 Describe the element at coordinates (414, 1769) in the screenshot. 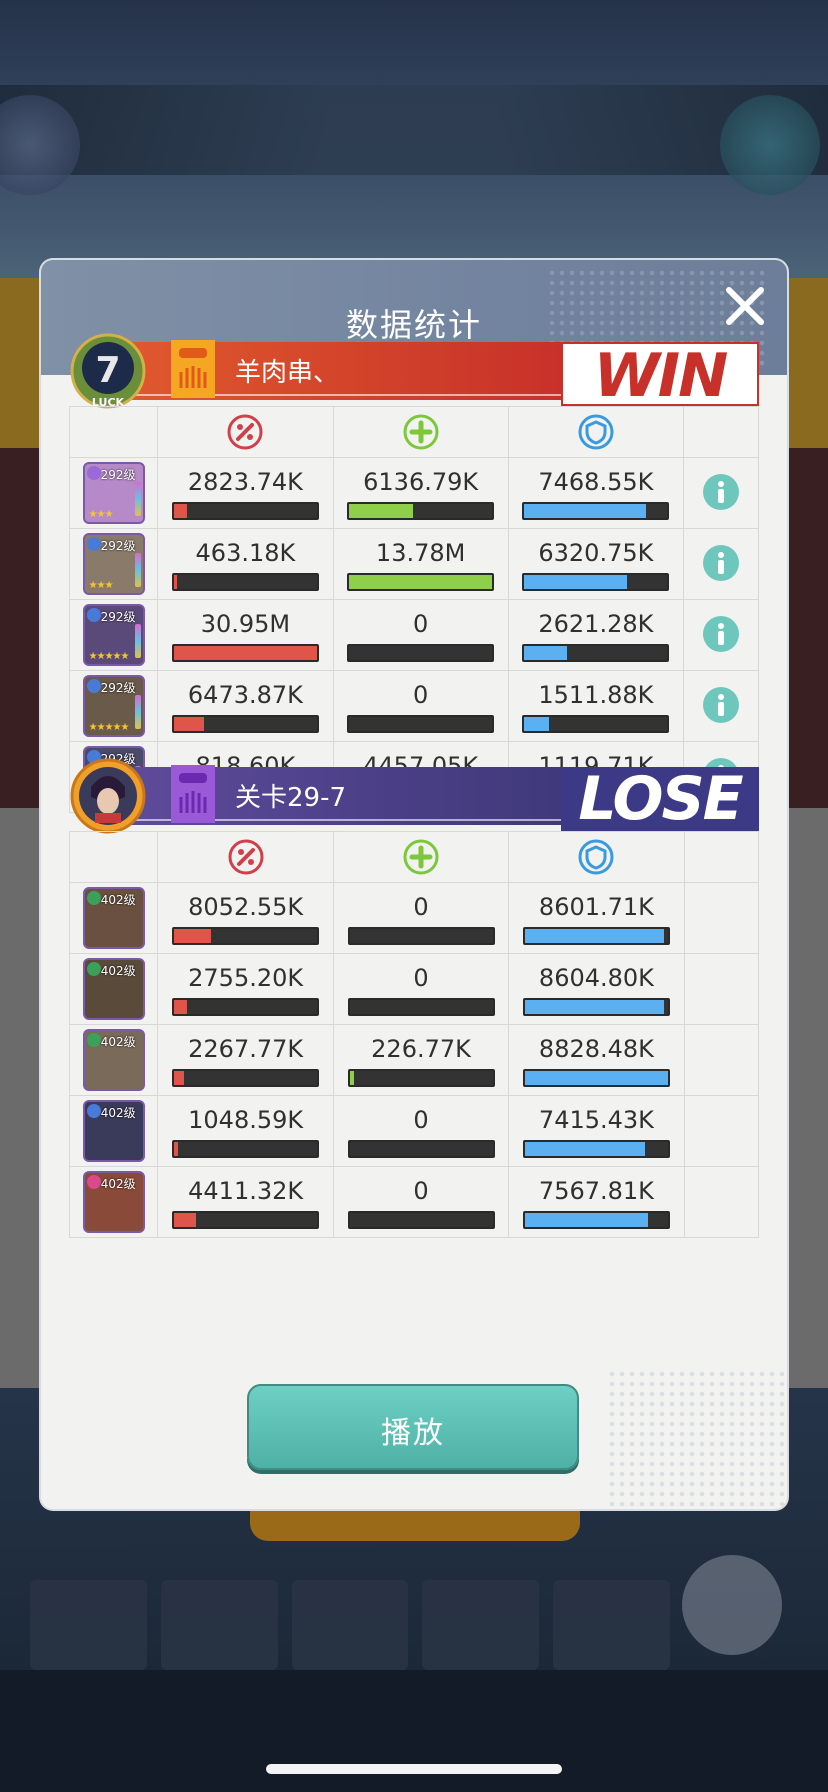

I see `home-indicator` at that location.